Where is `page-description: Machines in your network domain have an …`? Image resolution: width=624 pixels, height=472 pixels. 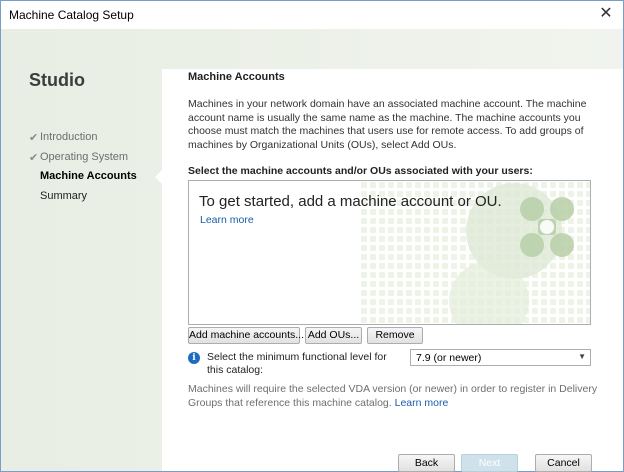
page-description: Machines in your network domain have an … is located at coordinates (387, 124).